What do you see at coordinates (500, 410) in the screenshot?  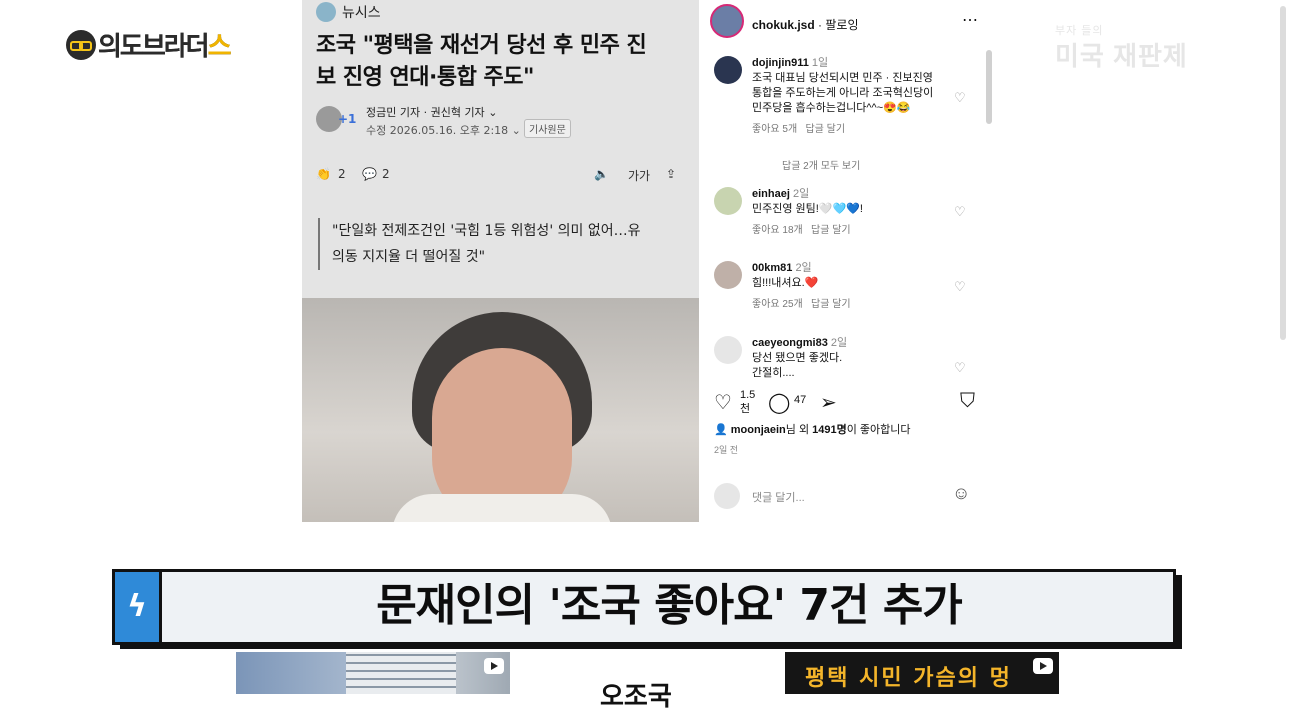 I see `article-photo` at bounding box center [500, 410].